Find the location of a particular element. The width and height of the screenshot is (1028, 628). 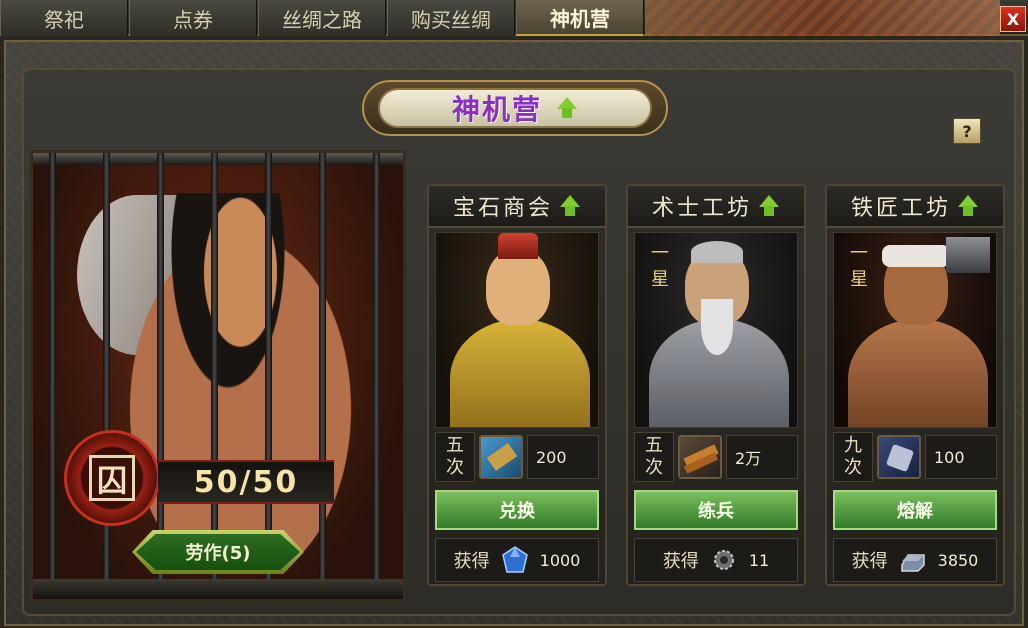

merchant-portrait is located at coordinates (517, 330).